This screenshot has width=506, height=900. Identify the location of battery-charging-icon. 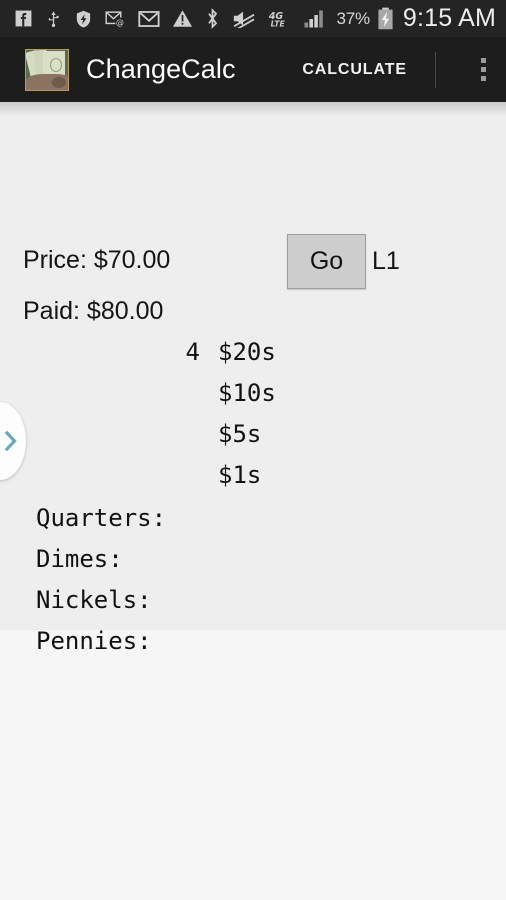
(385, 18).